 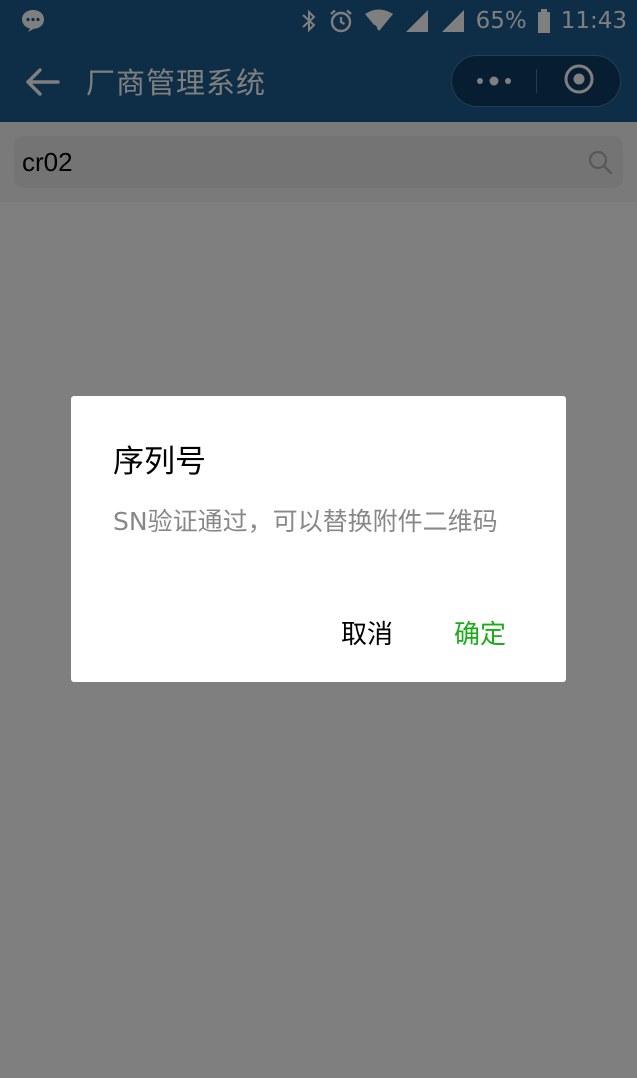 I want to click on dialog-message: SN验证通过，可以替换附件二维码, so click(x=305, y=521).